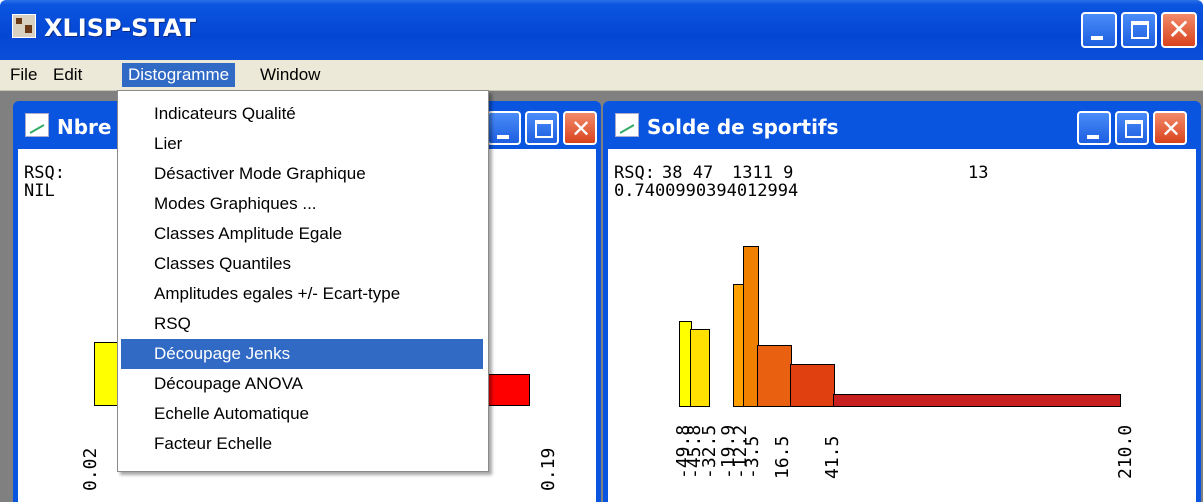 This screenshot has width=1203, height=502. I want to click on solde-rsq-value: 0.7400990394012994, so click(706, 191).